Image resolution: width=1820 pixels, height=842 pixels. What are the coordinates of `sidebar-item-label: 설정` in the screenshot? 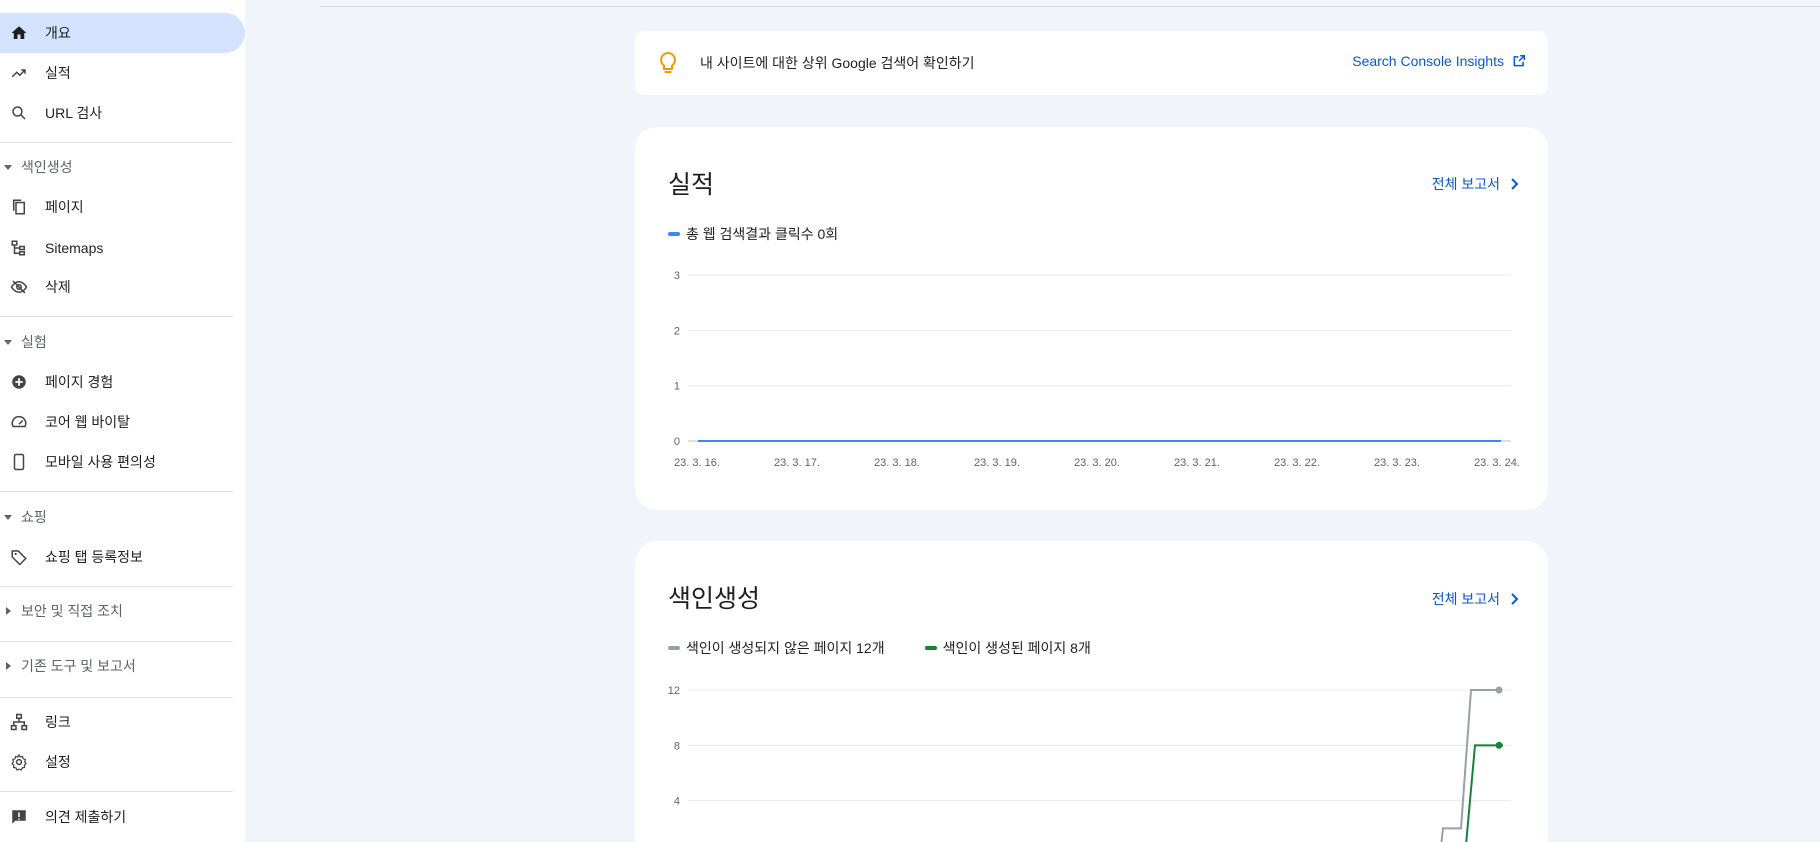 It's located at (58, 762).